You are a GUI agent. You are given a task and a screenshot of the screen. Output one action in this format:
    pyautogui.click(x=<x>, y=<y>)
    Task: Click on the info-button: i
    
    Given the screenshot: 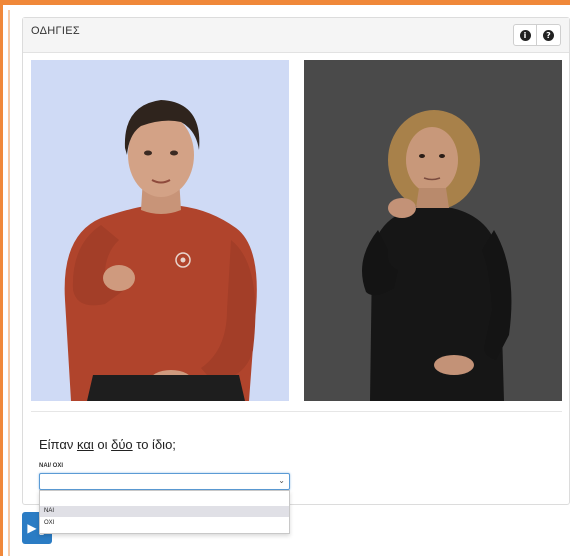 What is the action you would take?
    pyautogui.click(x=525, y=35)
    